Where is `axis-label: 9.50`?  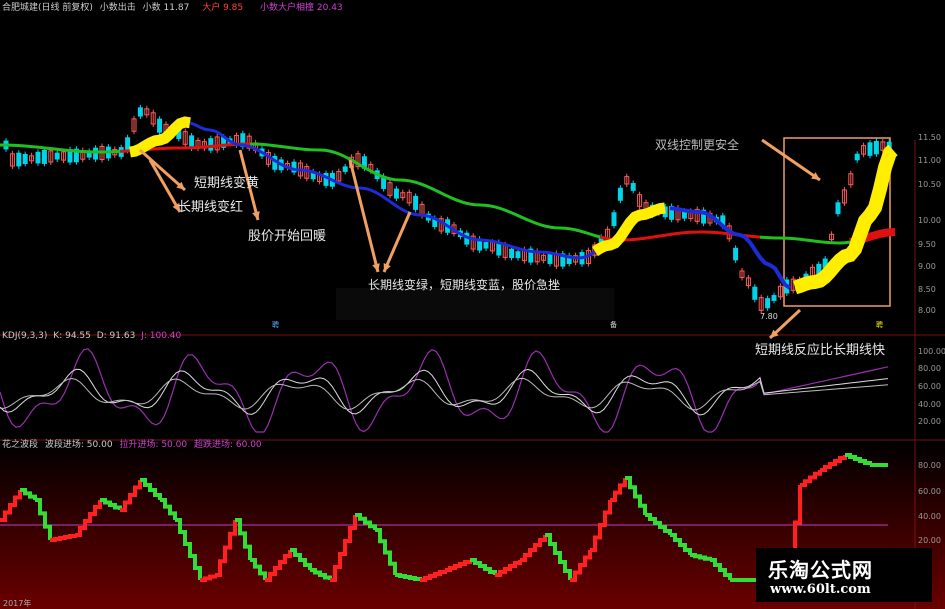 axis-label: 9.50 is located at coordinates (927, 244).